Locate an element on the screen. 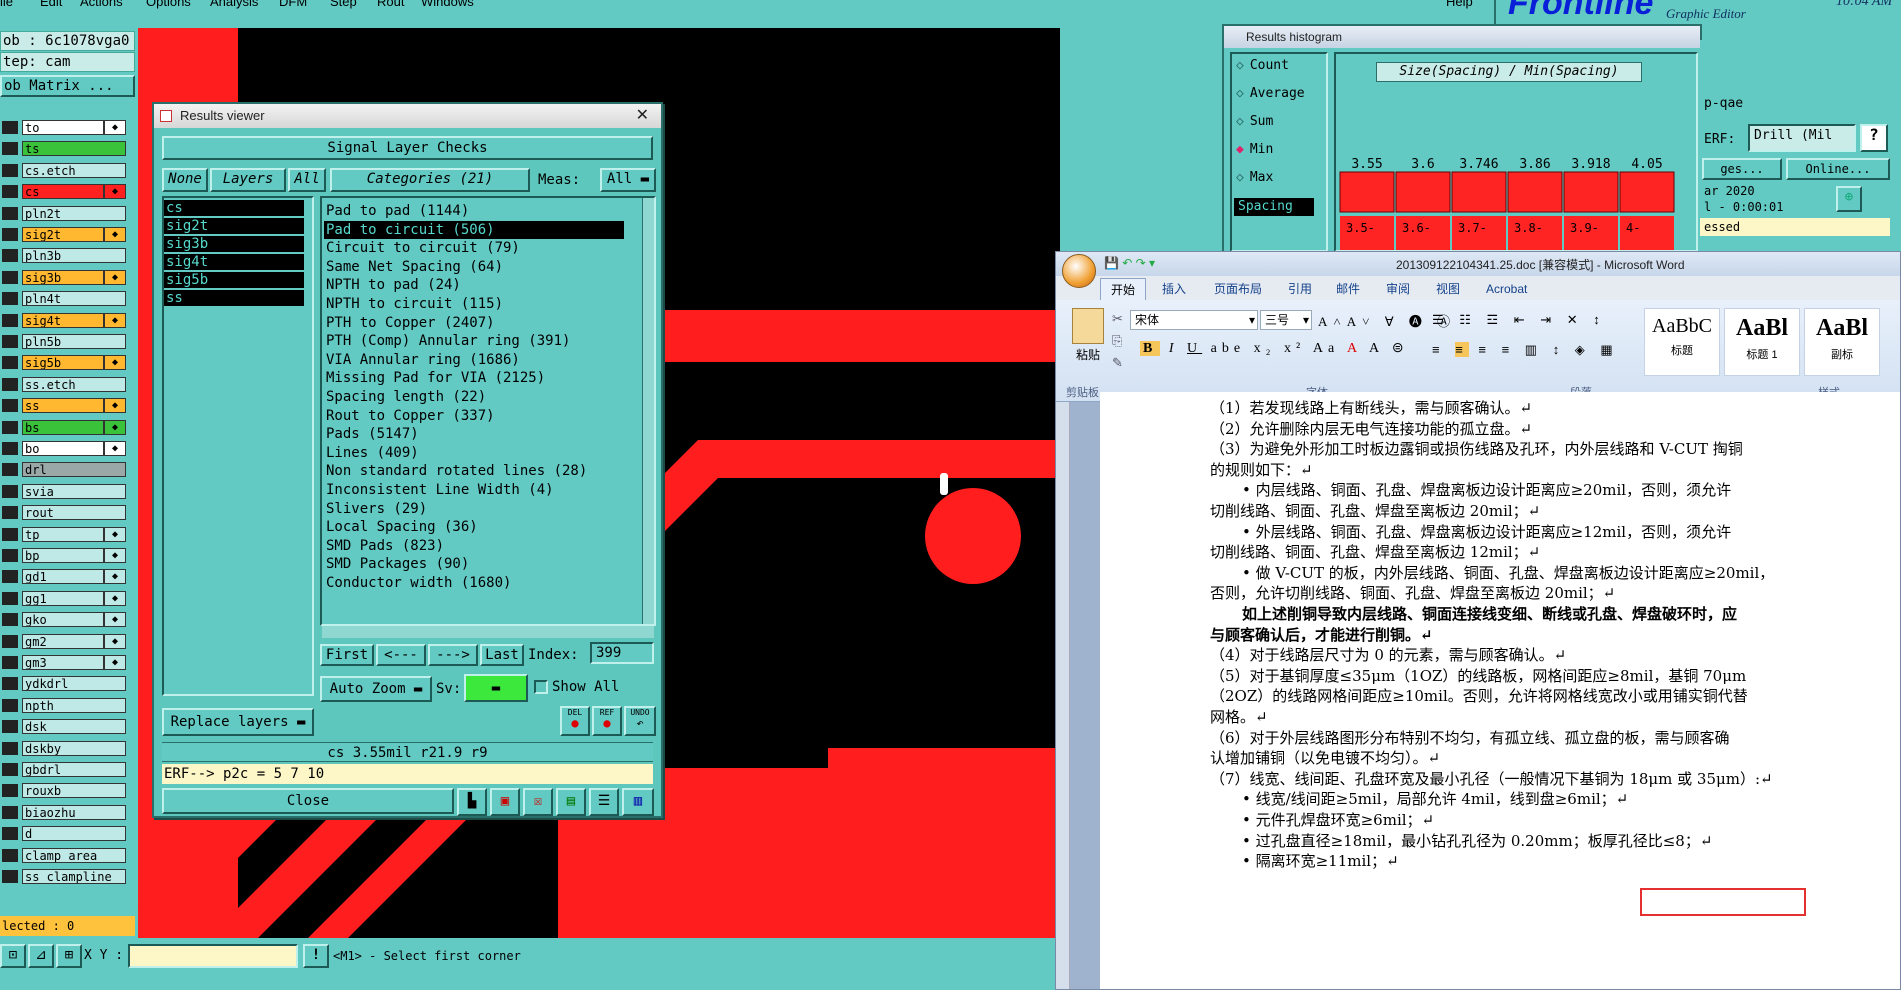 This screenshot has height=990, width=1901. histogram-option-average: ◇ Average is located at coordinates (1270, 93).